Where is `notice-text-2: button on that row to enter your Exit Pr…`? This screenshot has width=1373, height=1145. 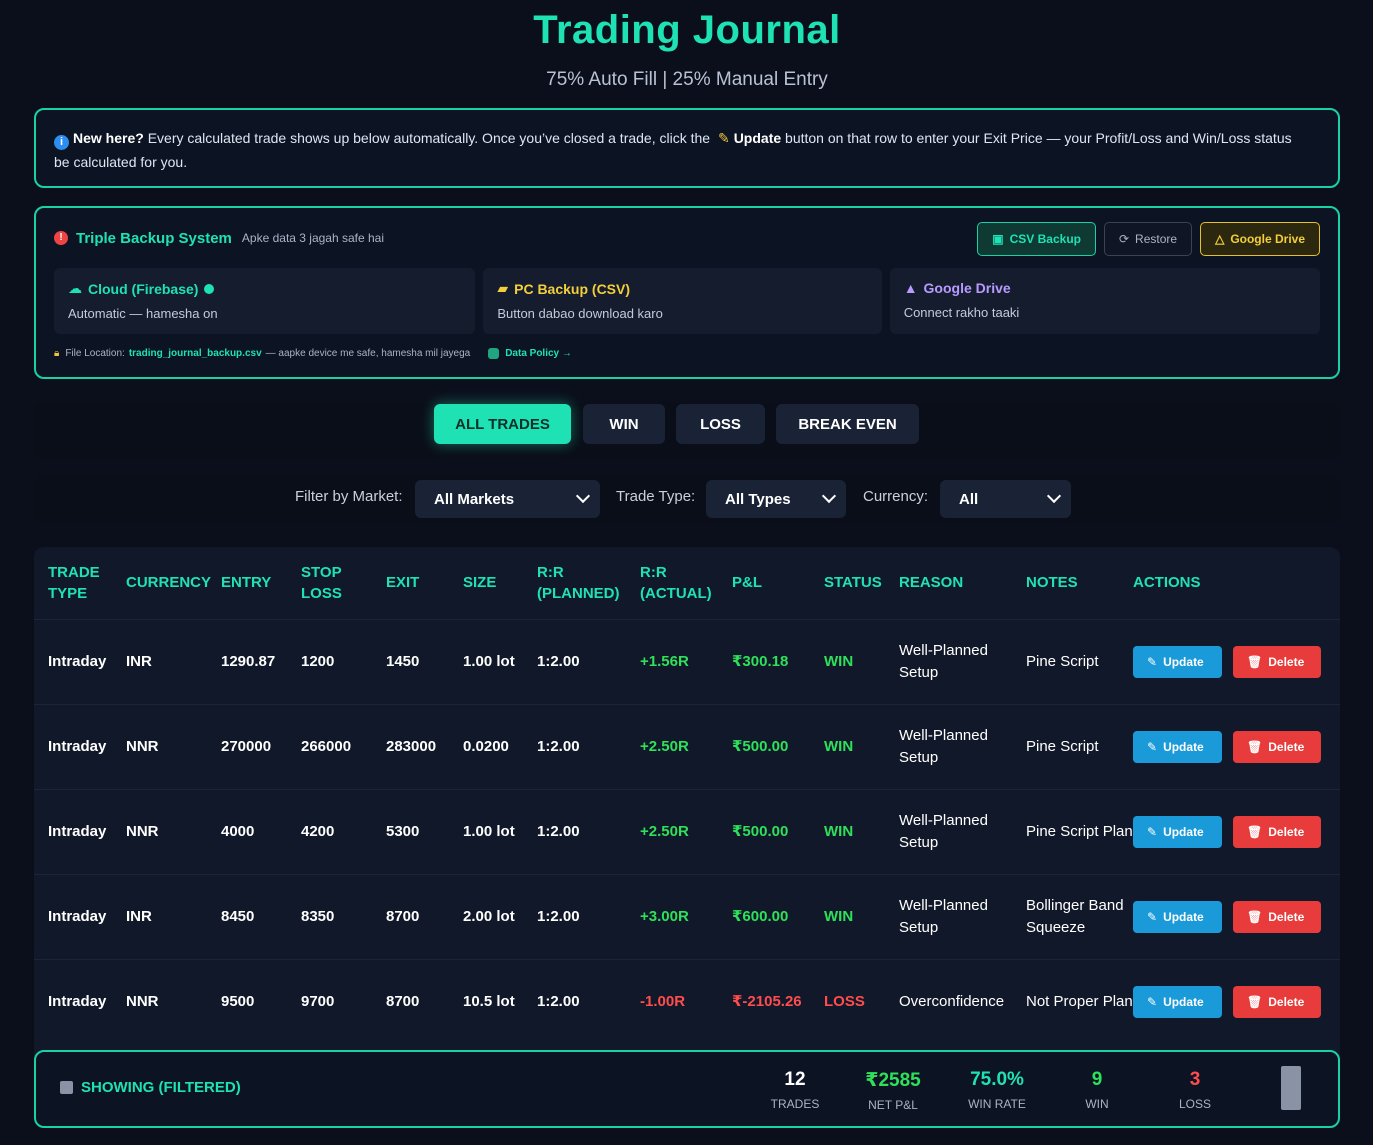 notice-text-2: button on that row to enter your Exit Pr… is located at coordinates (1036, 138).